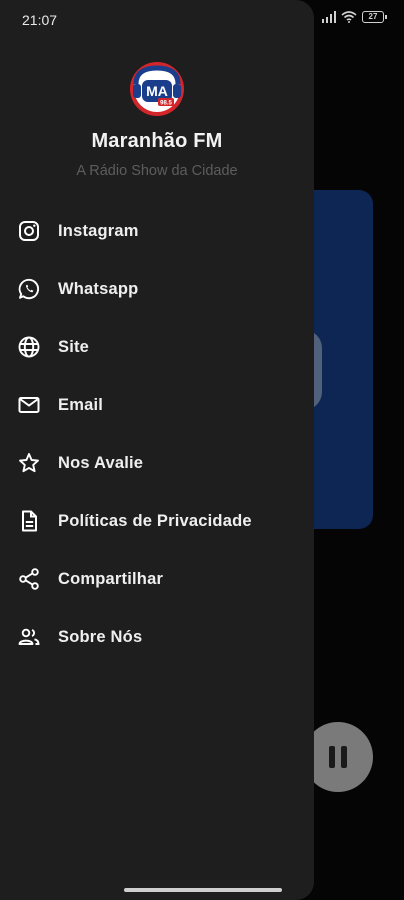  I want to click on menu-item-about: Sobre Nós, so click(157, 637).